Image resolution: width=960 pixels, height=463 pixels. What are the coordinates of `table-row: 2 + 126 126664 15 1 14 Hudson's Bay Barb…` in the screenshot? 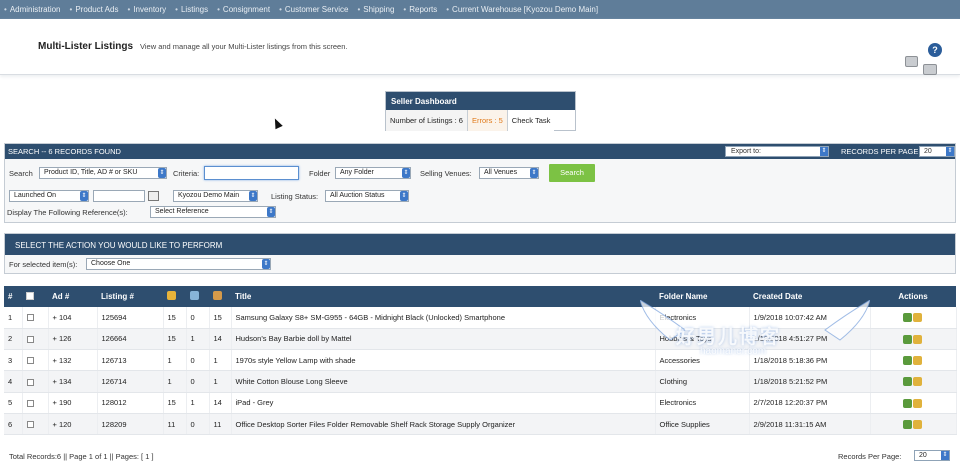 It's located at (480, 339).